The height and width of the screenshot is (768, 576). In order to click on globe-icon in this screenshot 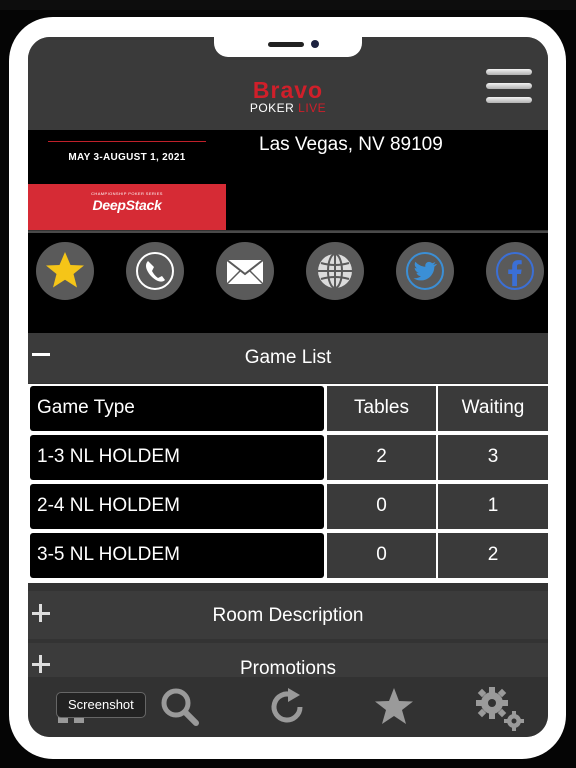, I will do `click(335, 271)`.